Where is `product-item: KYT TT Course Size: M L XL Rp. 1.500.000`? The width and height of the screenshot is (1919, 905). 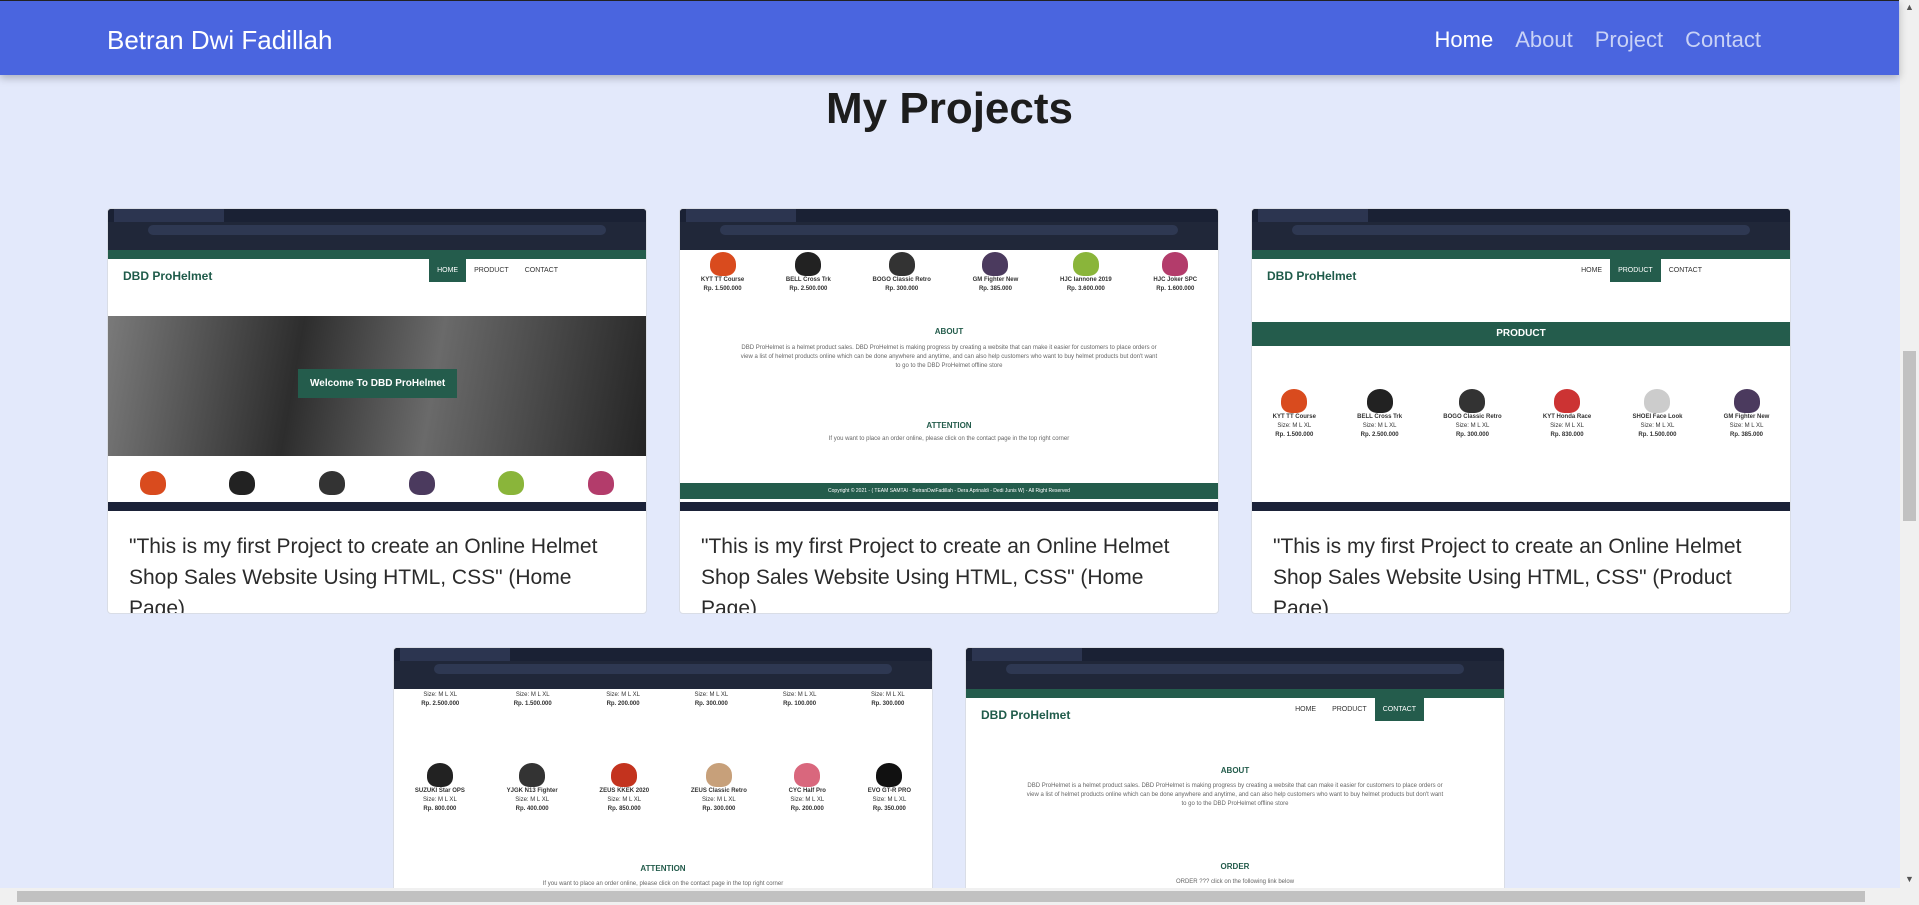
product-item: KYT TT Course Size: M L XL Rp. 1.500.000 is located at coordinates (1294, 414).